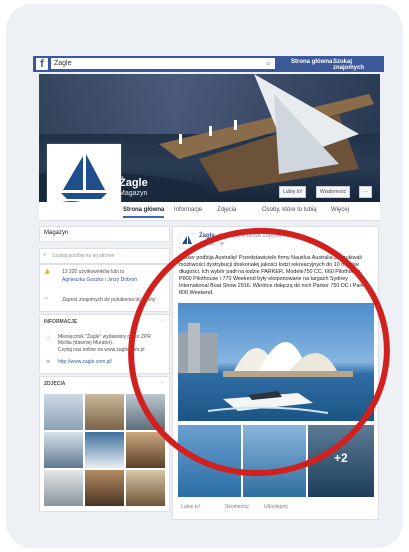 This screenshot has width=409, height=552. I want to click on likes-friends: Agnieszka Goszko i Jerzy Dobroń, so click(99, 280).